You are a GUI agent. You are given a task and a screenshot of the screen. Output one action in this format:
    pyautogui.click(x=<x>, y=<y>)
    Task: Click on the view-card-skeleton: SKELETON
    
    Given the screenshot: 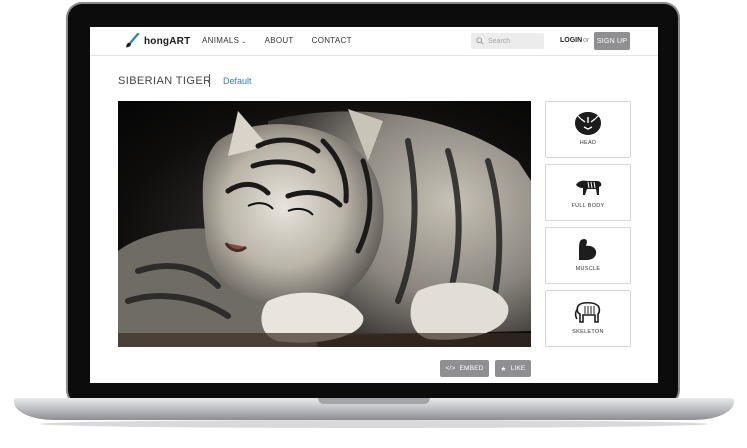 What is the action you would take?
    pyautogui.click(x=588, y=318)
    